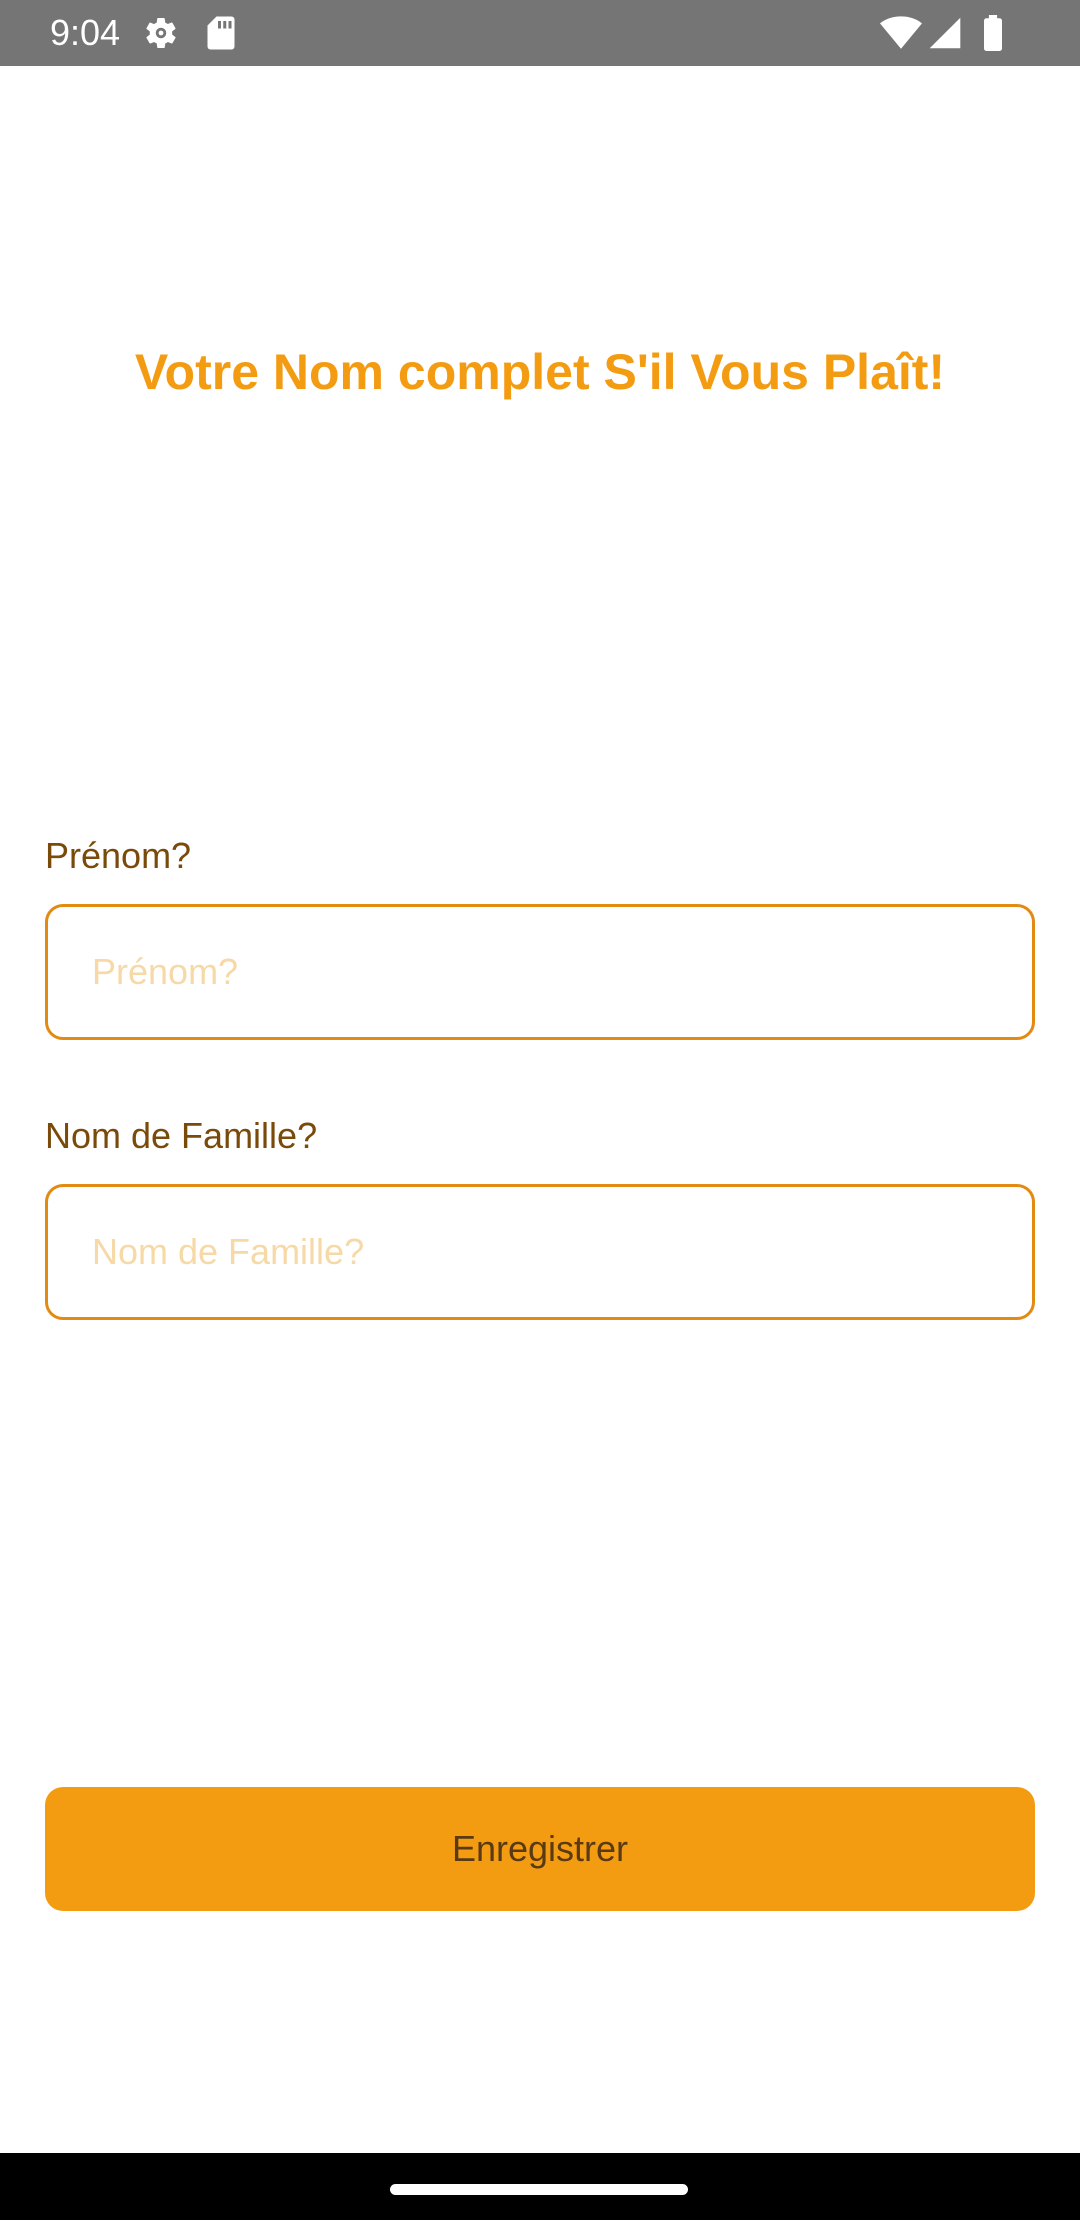 This screenshot has height=2220, width=1080. What do you see at coordinates (993, 33) in the screenshot?
I see `battery-icon` at bounding box center [993, 33].